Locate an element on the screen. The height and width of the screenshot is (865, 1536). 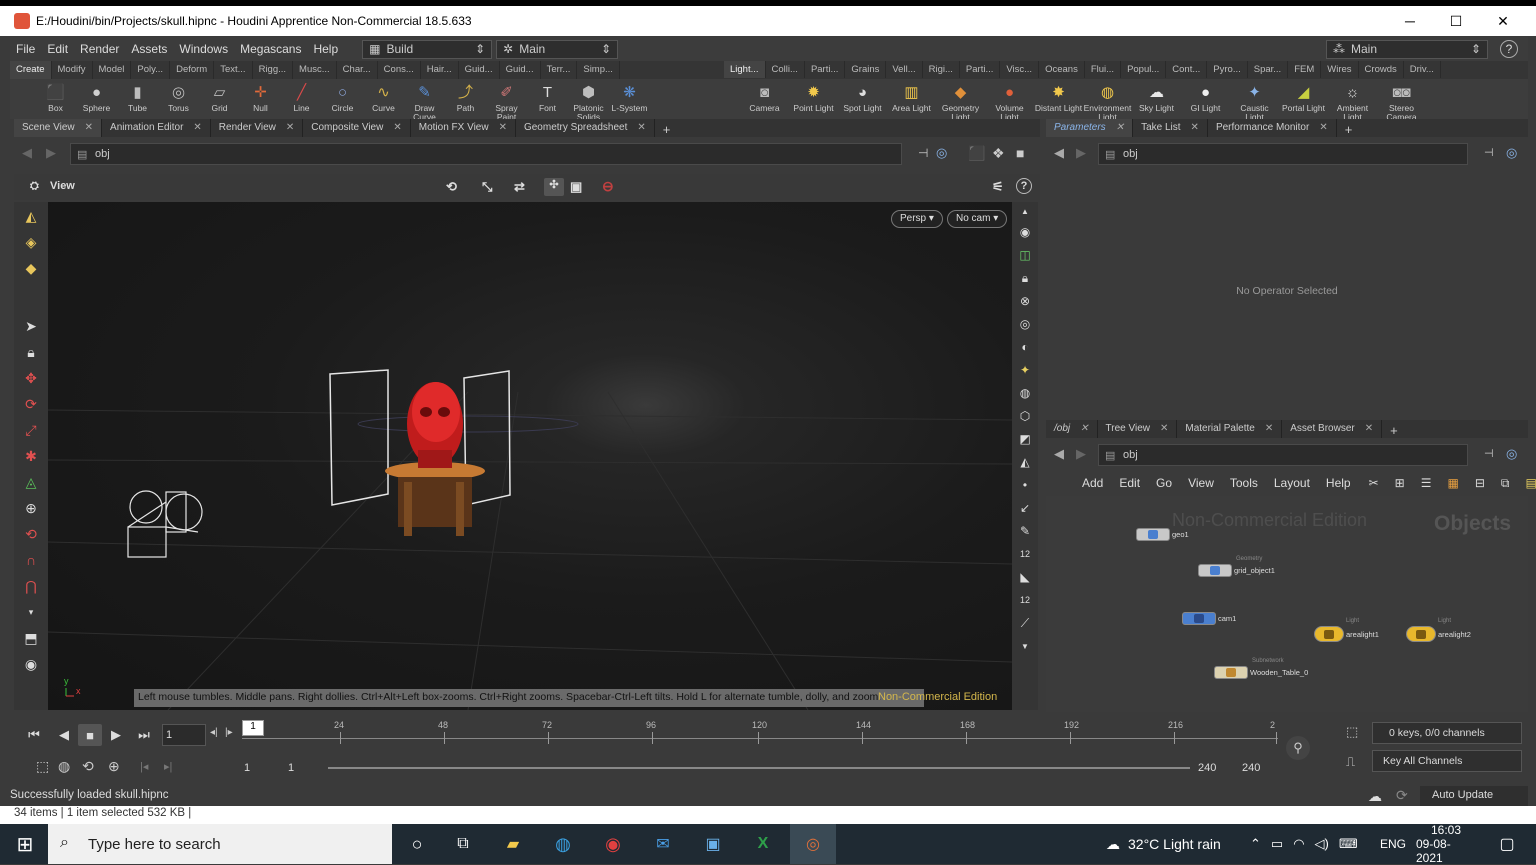
pose-icon: ◭ is located at coordinates (31, 216).